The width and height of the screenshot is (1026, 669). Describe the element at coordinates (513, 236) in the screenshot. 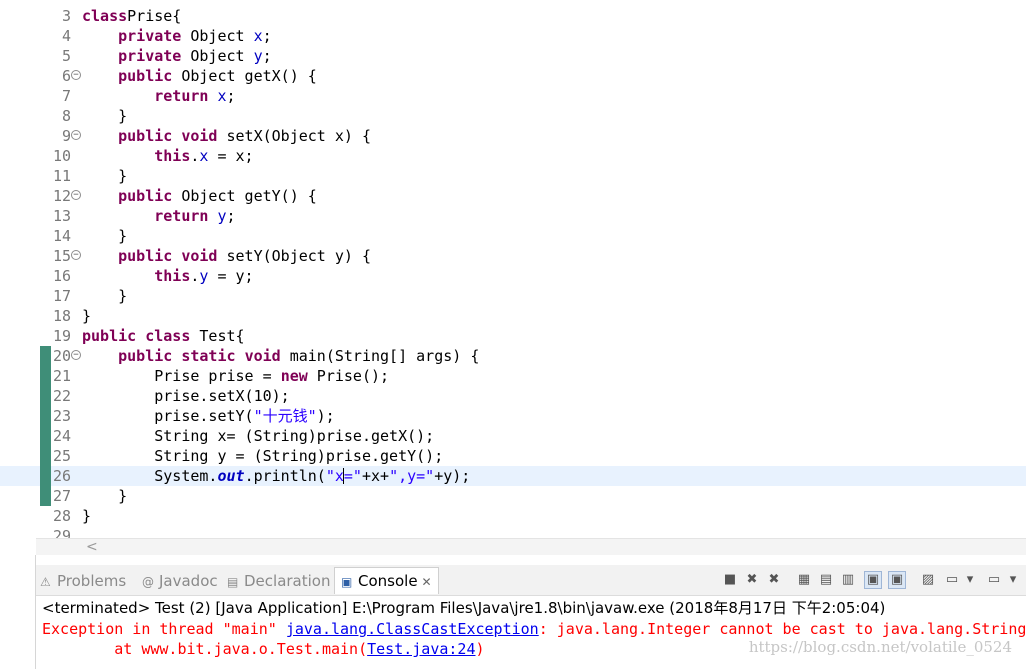

I see `code-line-14: 14 }` at that location.